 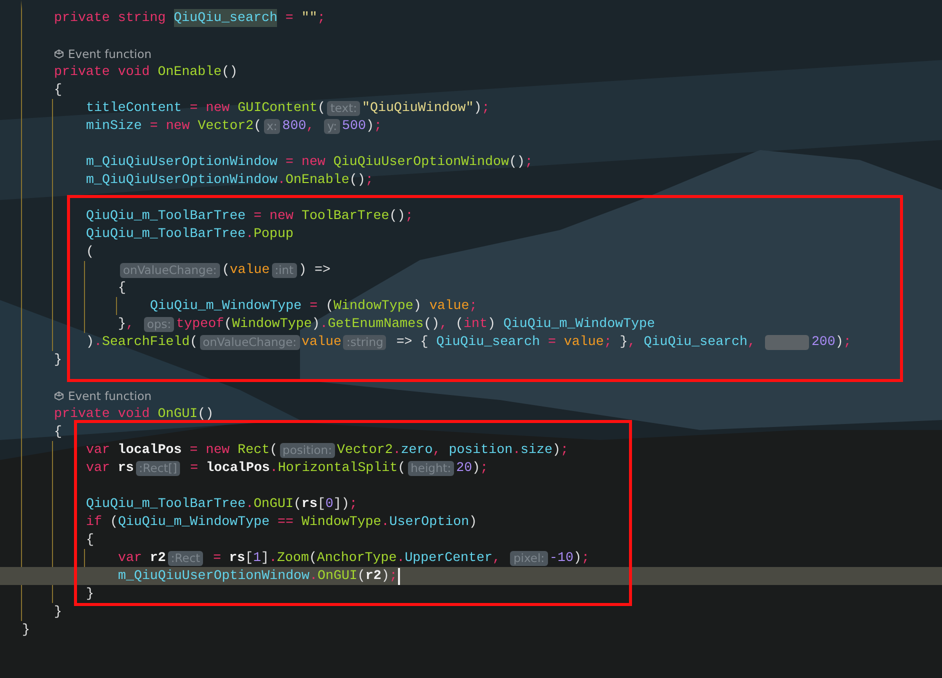 I want to click on code-line: m_QiuQiuUserOptionWindow.OnGUI(r2);, so click(x=259, y=576).